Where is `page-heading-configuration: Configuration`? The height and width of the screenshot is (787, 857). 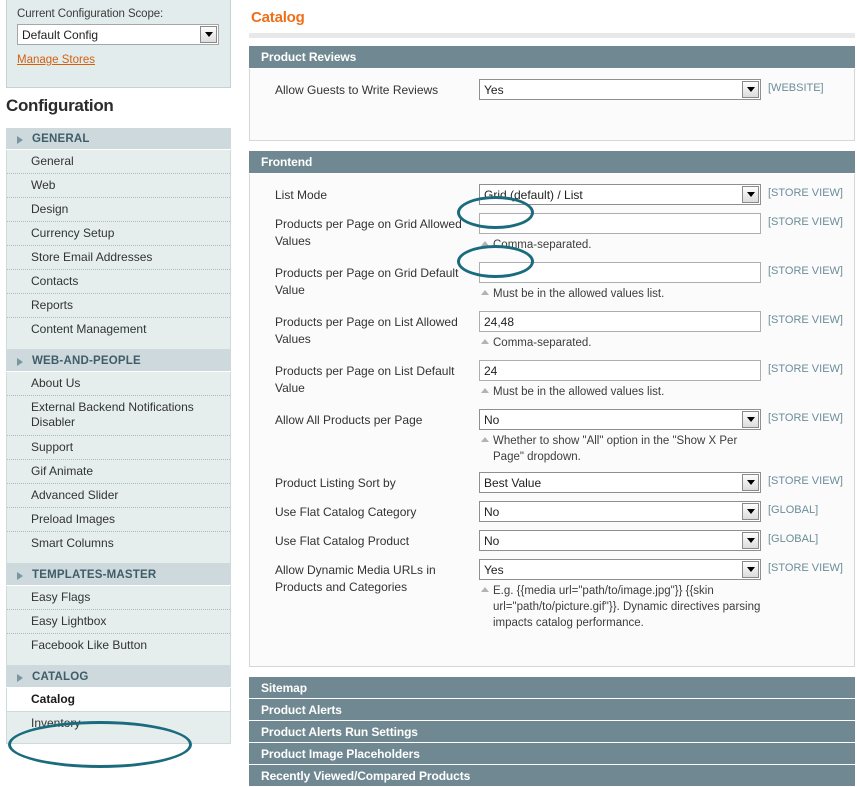
page-heading-configuration: Configuration is located at coordinates (60, 105).